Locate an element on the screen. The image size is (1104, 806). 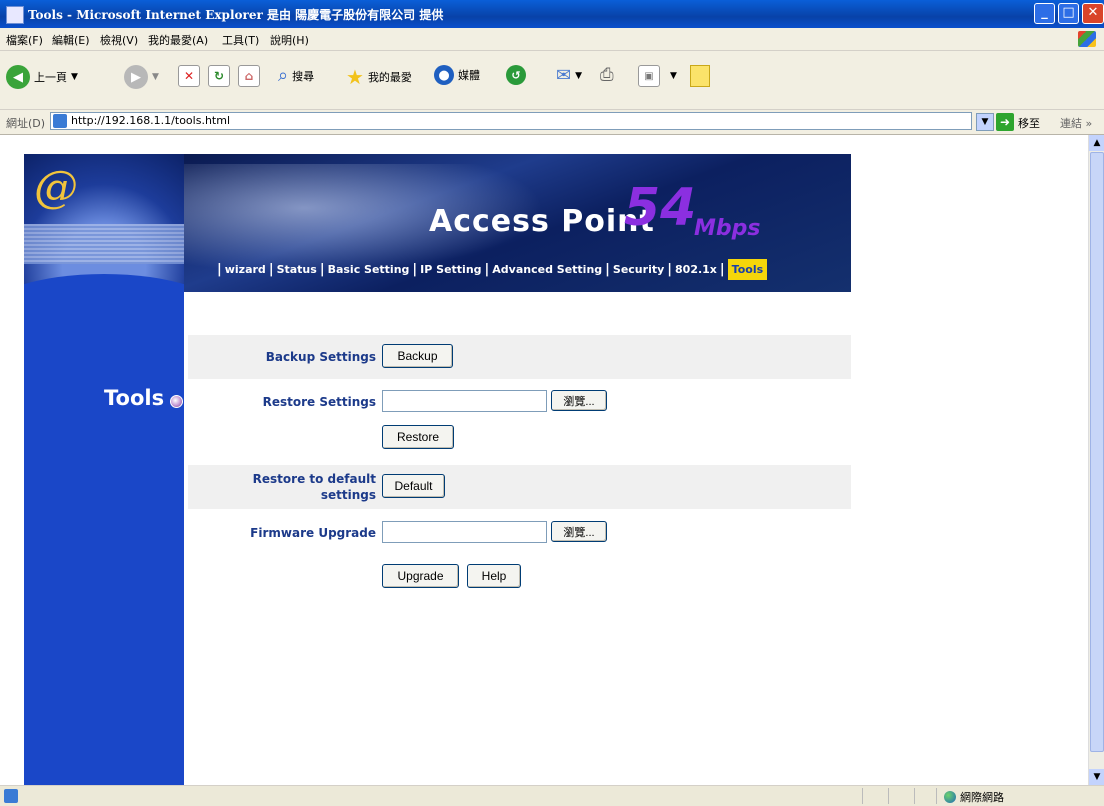
go-button: 移至 is located at coordinates (1029, 123).